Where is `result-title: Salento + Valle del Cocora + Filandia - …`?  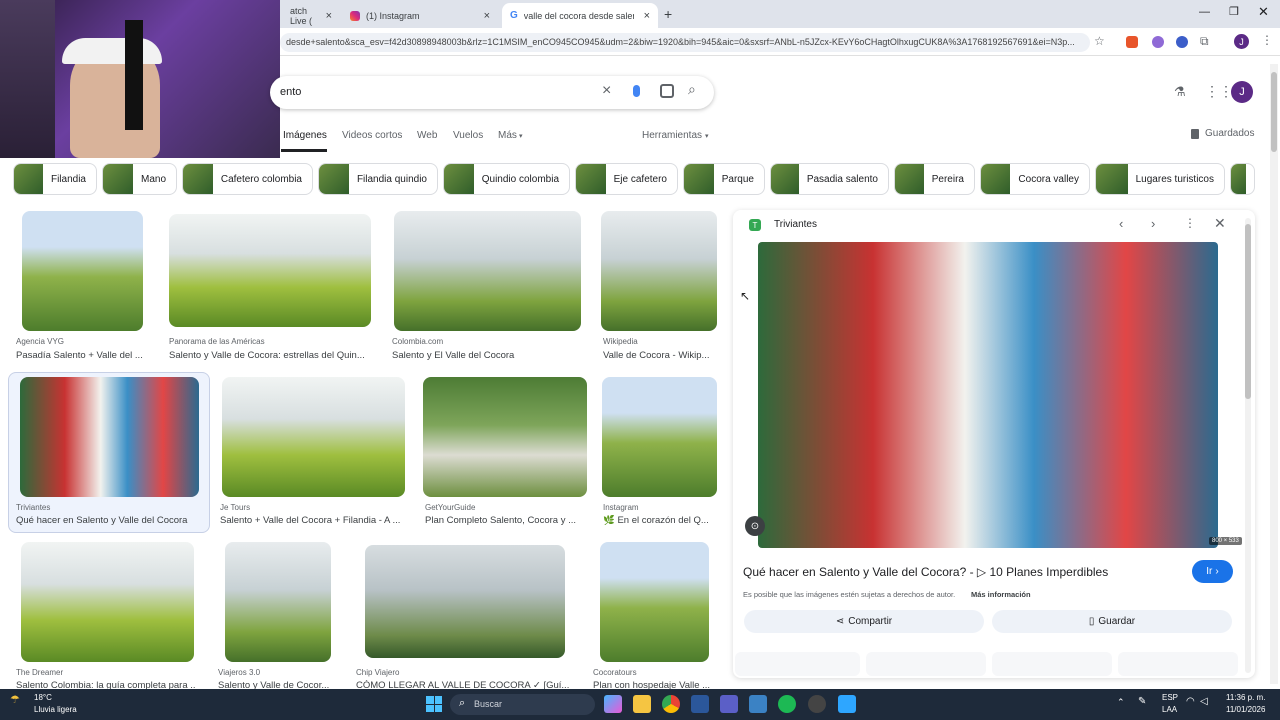
result-title: Salento + Valle del Cocora + Filandia - … is located at coordinates (313, 520).